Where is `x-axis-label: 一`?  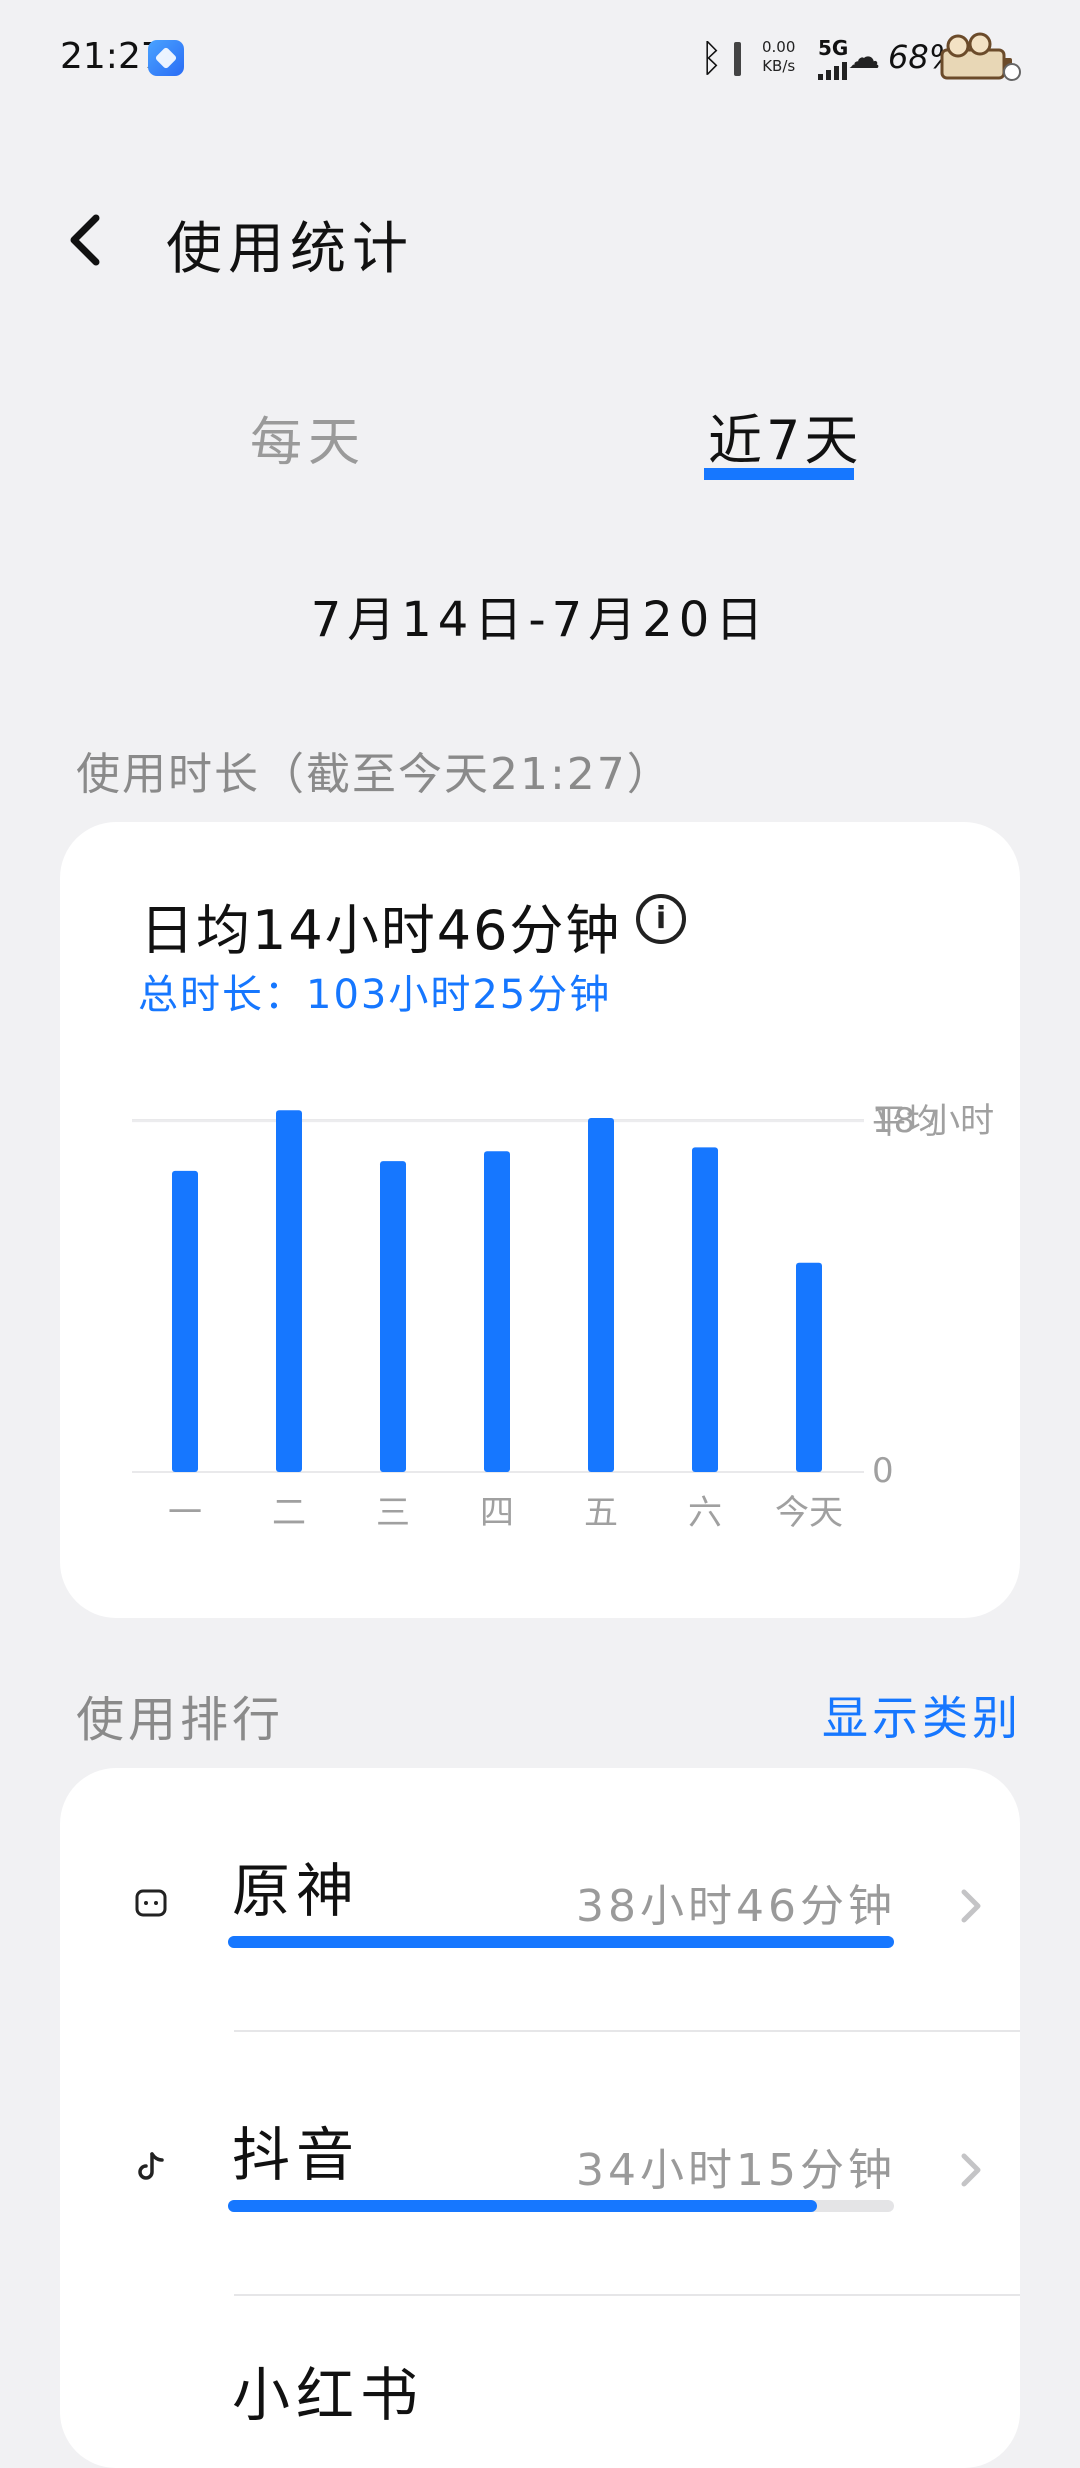 x-axis-label: 一 is located at coordinates (185, 1513).